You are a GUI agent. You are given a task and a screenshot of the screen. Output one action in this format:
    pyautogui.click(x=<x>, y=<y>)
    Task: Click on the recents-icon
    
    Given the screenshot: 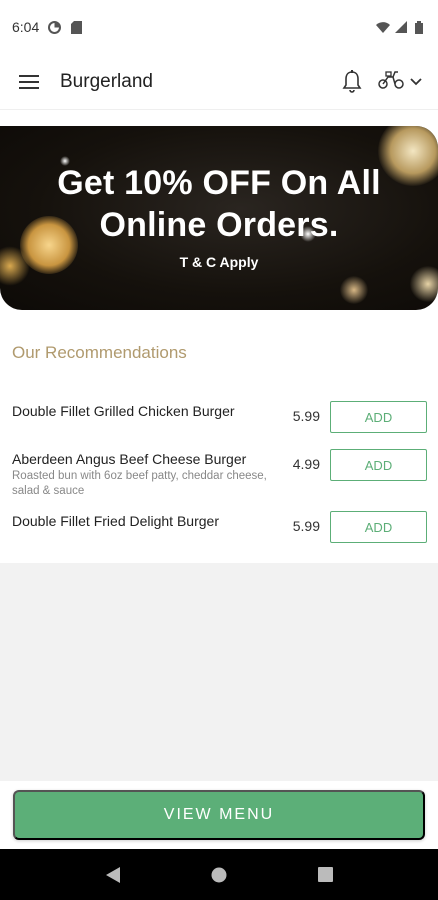 What is the action you would take?
    pyautogui.click(x=325, y=875)
    